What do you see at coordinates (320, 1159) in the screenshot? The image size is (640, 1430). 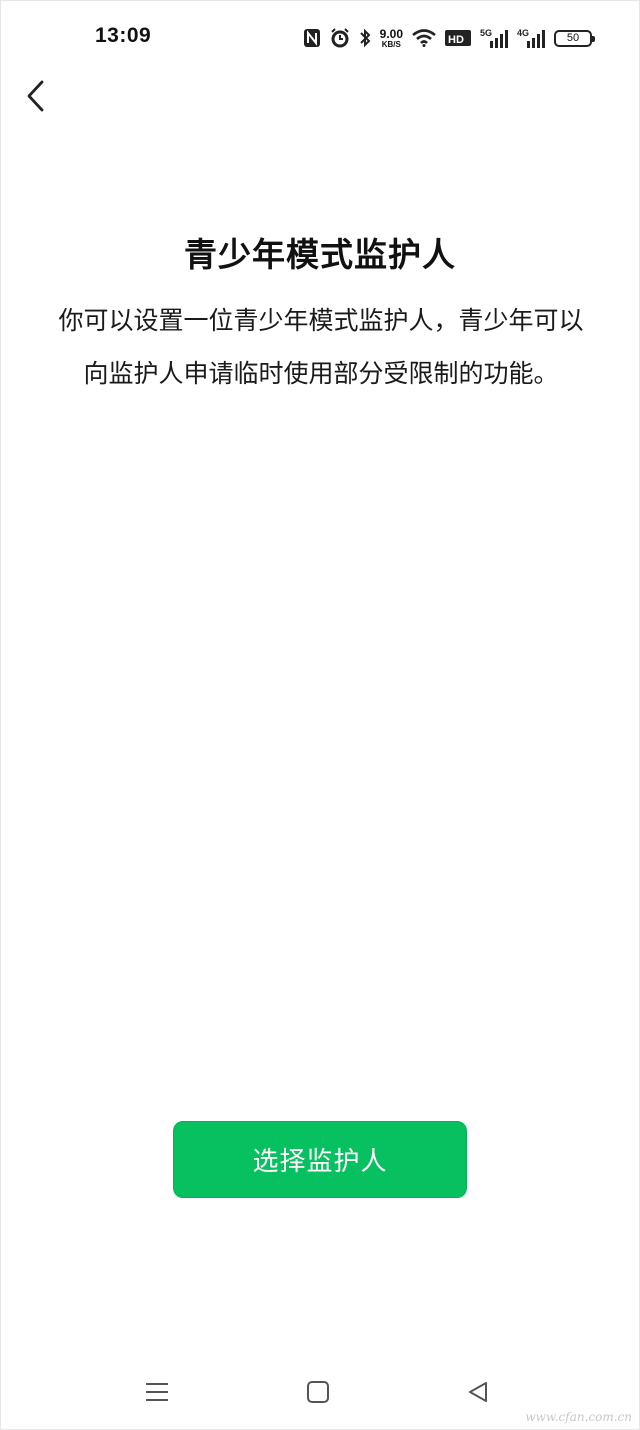 I see `select-guardian-button: 选择监护人` at bounding box center [320, 1159].